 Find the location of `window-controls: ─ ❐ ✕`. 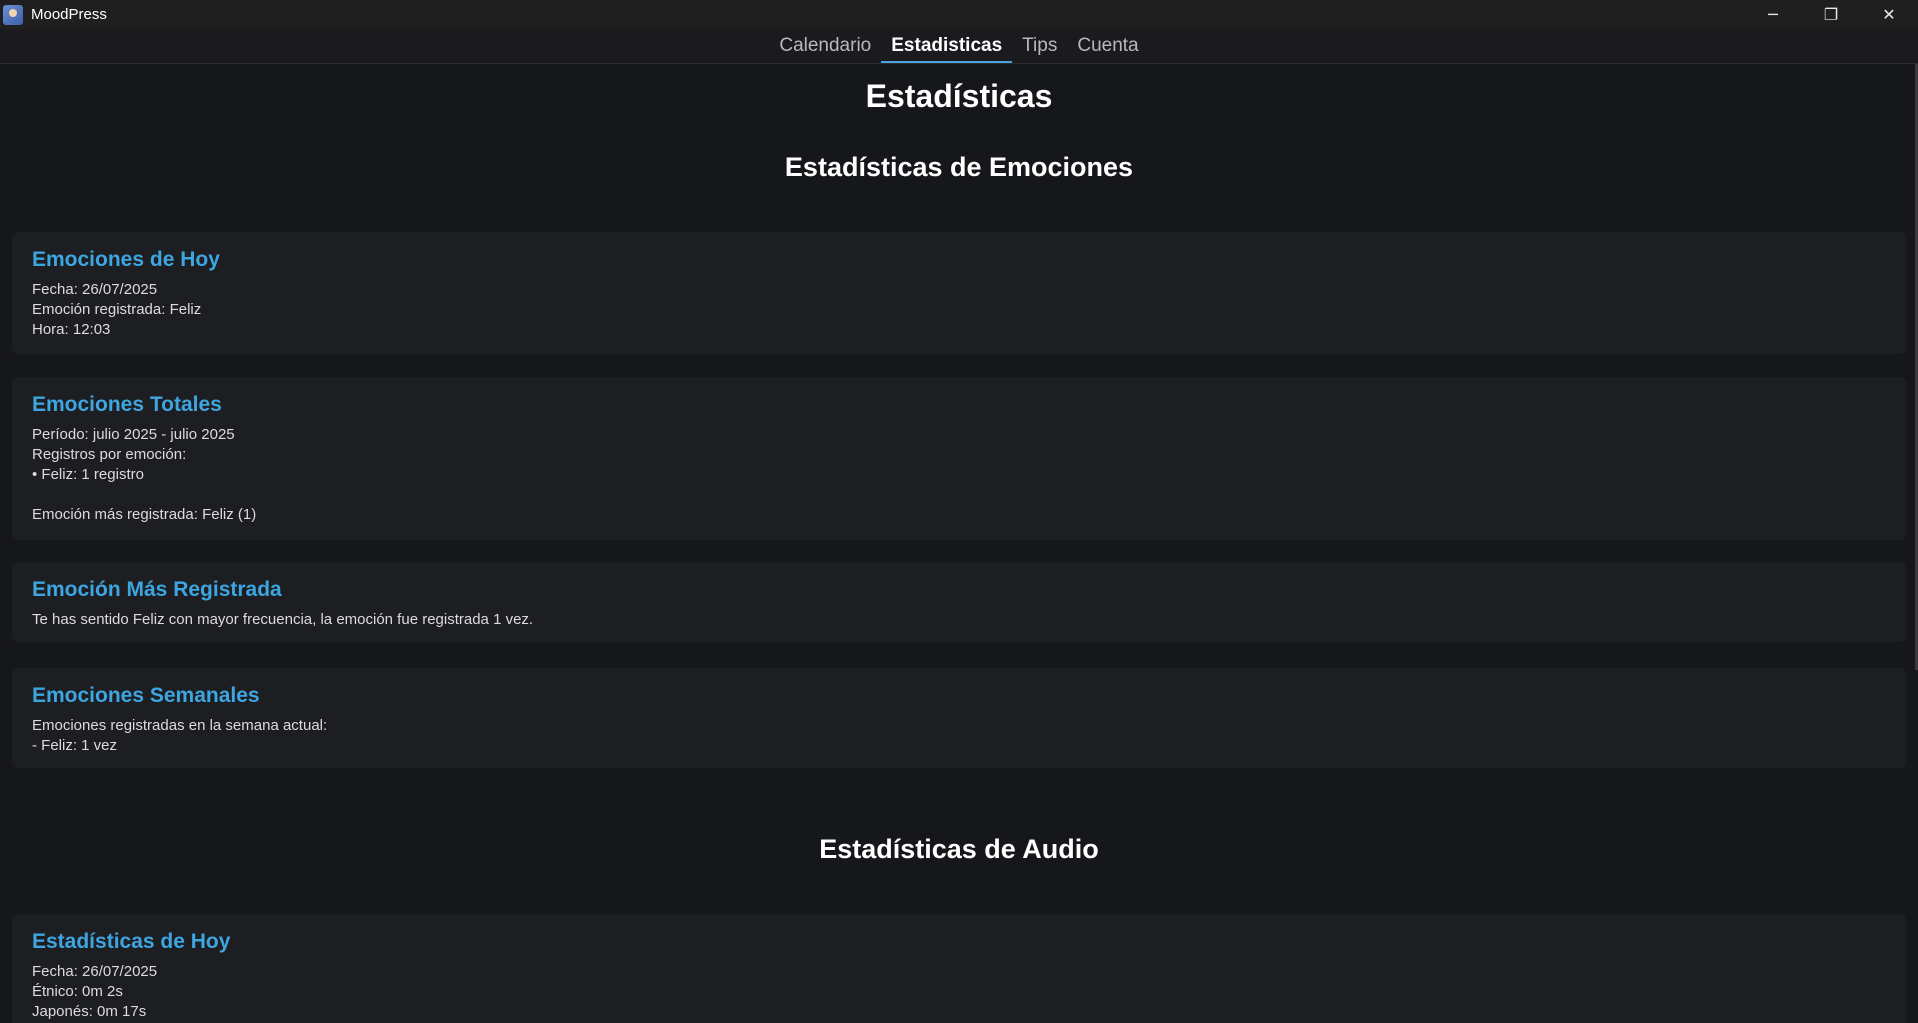

window-controls: ─ ❐ ✕ is located at coordinates (1831, 14).